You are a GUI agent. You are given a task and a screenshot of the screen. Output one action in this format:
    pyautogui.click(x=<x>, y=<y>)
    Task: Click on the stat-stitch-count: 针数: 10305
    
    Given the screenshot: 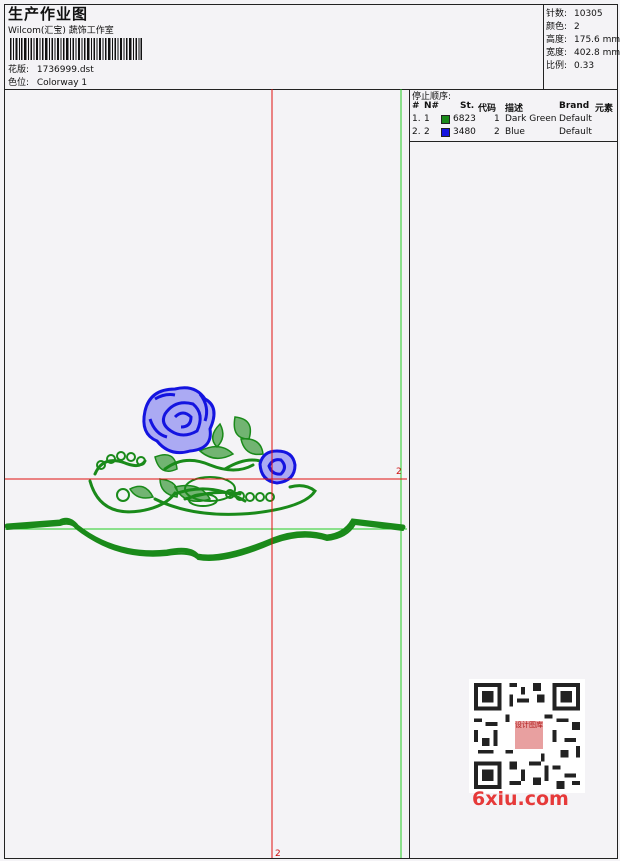 What is the action you would take?
    pyautogui.click(x=574, y=14)
    